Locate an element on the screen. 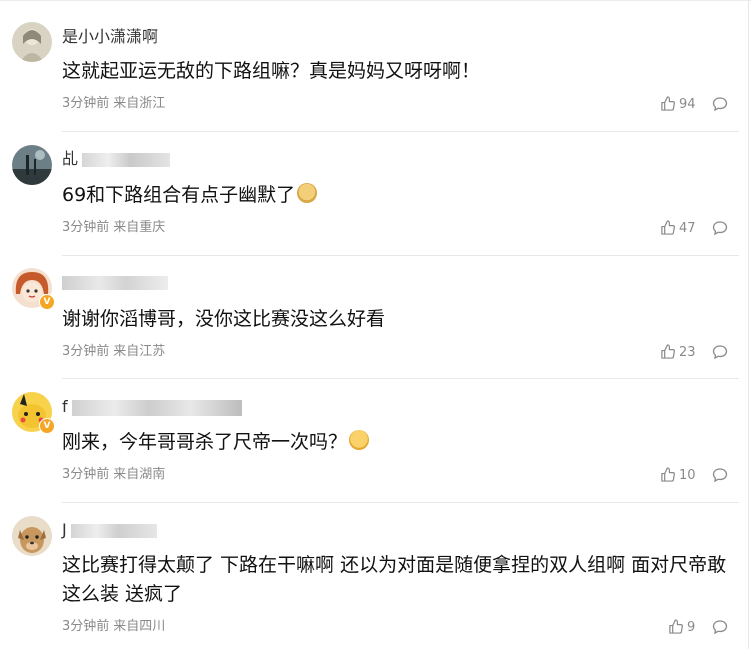 The width and height of the screenshot is (751, 649). comment-meta: 3分钟前 来自四川 is located at coordinates (113, 627).